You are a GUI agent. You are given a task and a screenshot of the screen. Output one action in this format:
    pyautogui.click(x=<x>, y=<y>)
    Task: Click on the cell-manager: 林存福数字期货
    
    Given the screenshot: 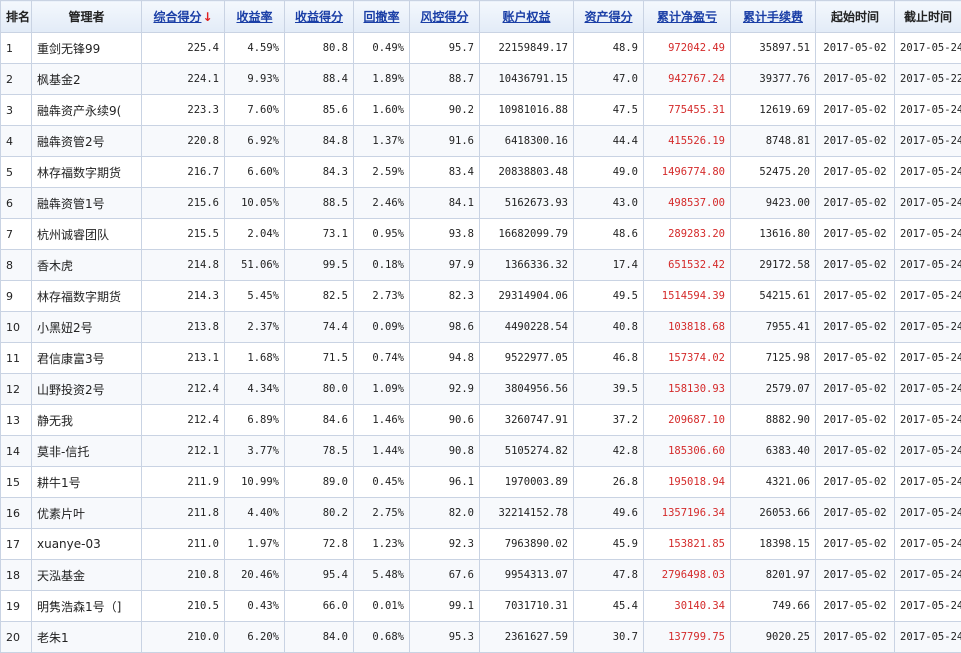 What is the action you would take?
    pyautogui.click(x=87, y=172)
    